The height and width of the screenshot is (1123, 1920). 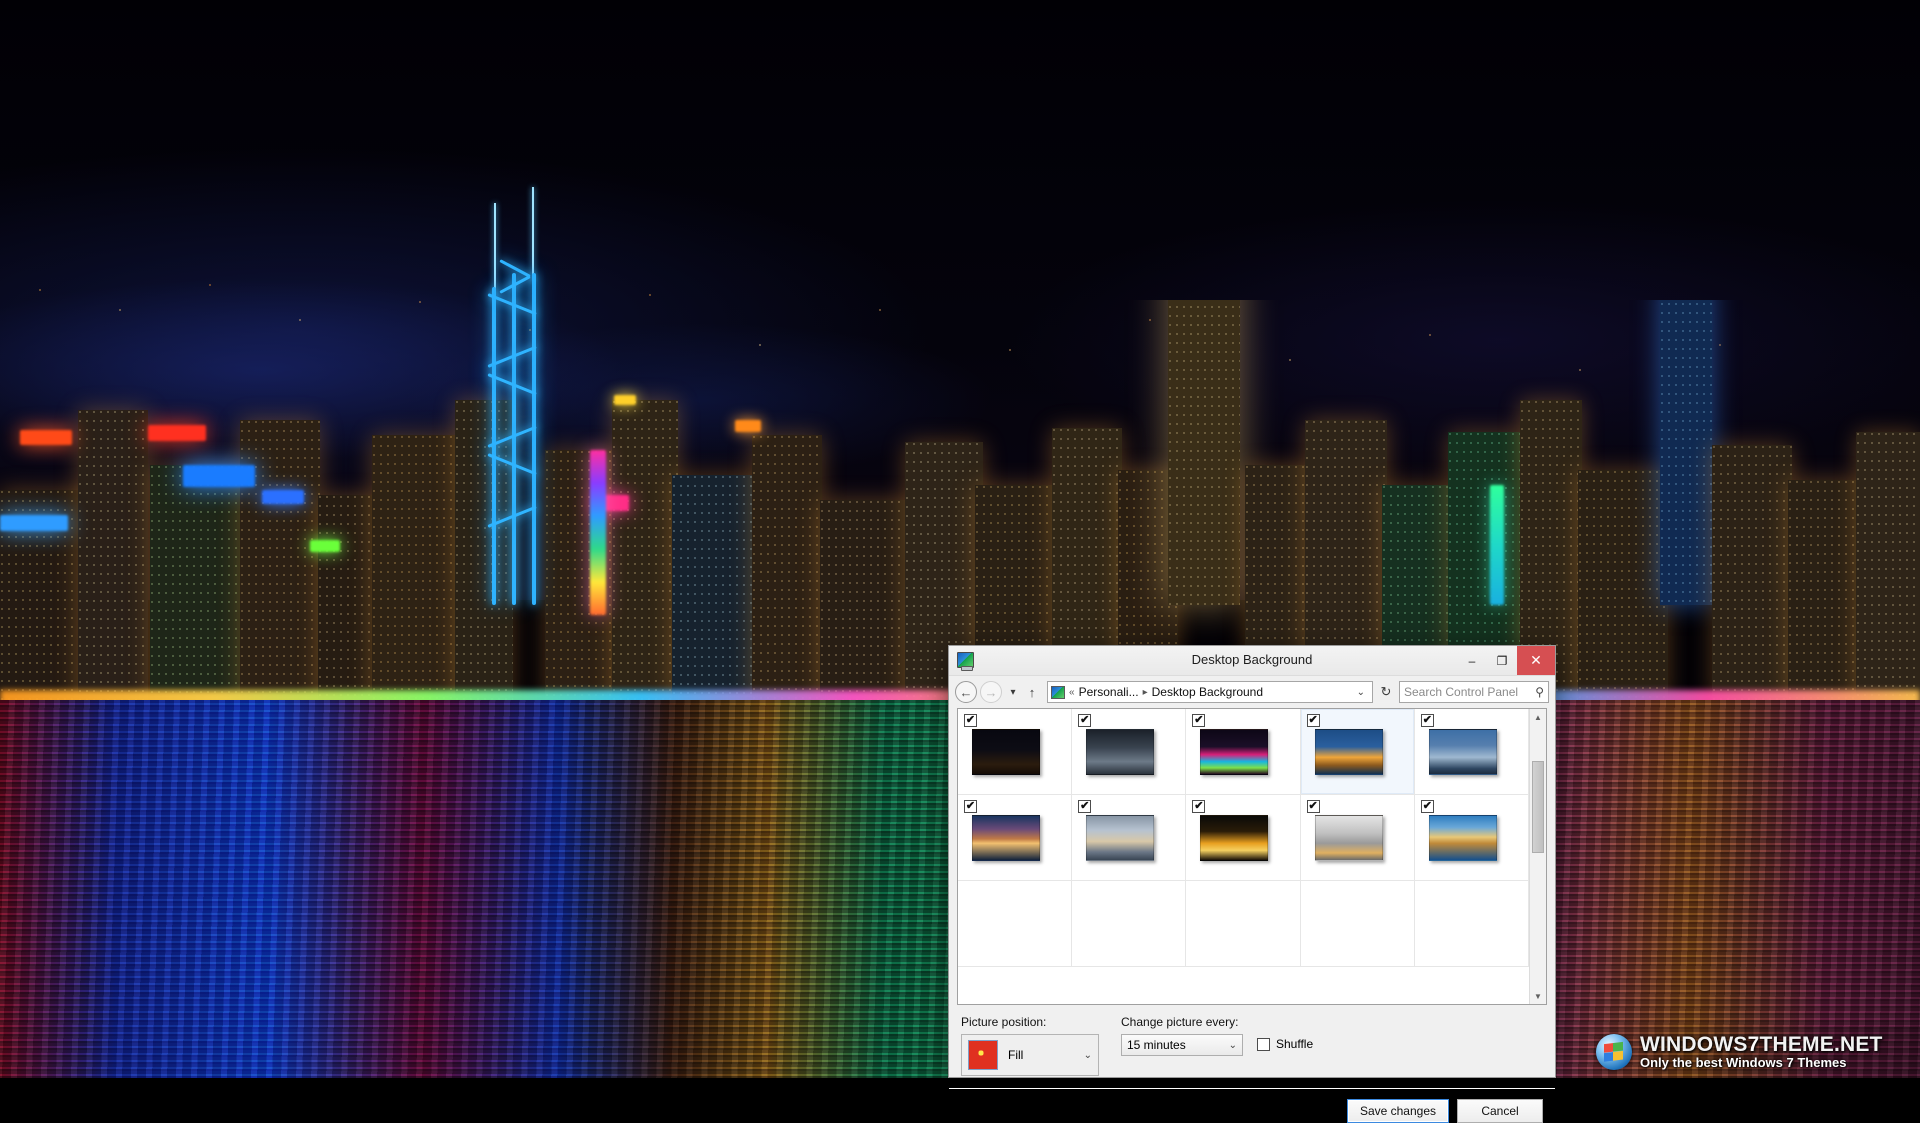 I want to click on thumbnail-pane: ✔ ✔ ✔ ✔ ✔ ✔ ✔ ✔ ✔ ✔ ▲ ▼, so click(x=1252, y=856).